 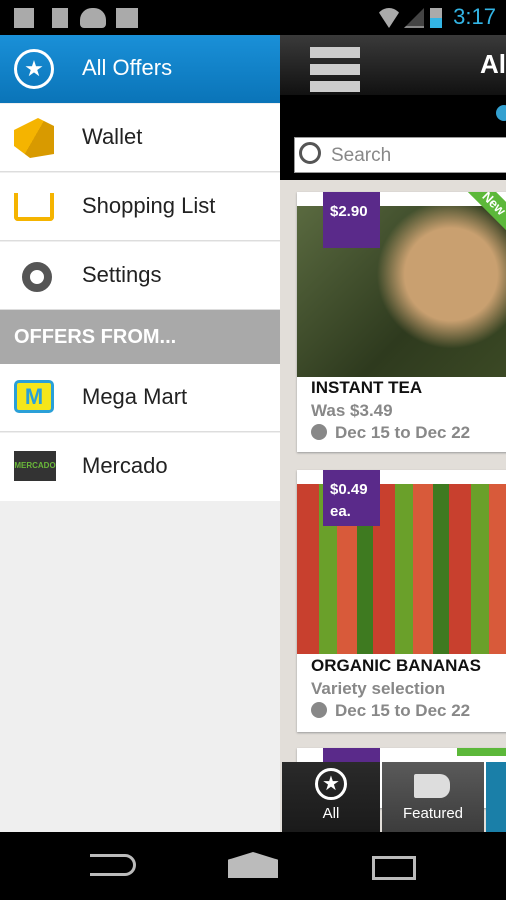 I want to click on search-icon, so click(x=310, y=153).